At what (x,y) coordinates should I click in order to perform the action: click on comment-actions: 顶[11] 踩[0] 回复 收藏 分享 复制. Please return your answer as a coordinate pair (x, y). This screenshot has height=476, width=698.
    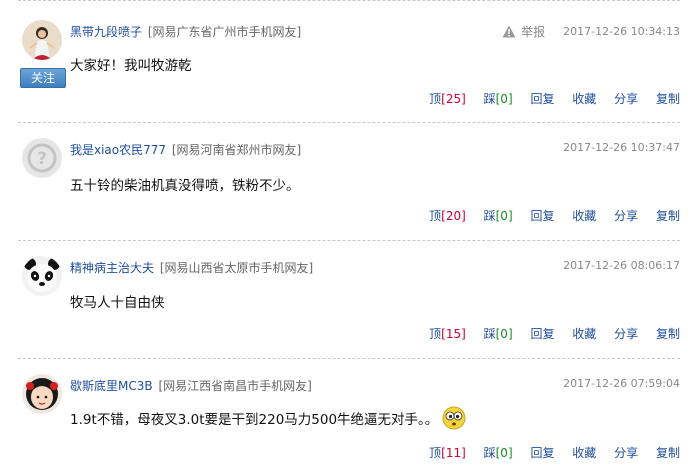
    Looking at the image, I should click on (547, 452).